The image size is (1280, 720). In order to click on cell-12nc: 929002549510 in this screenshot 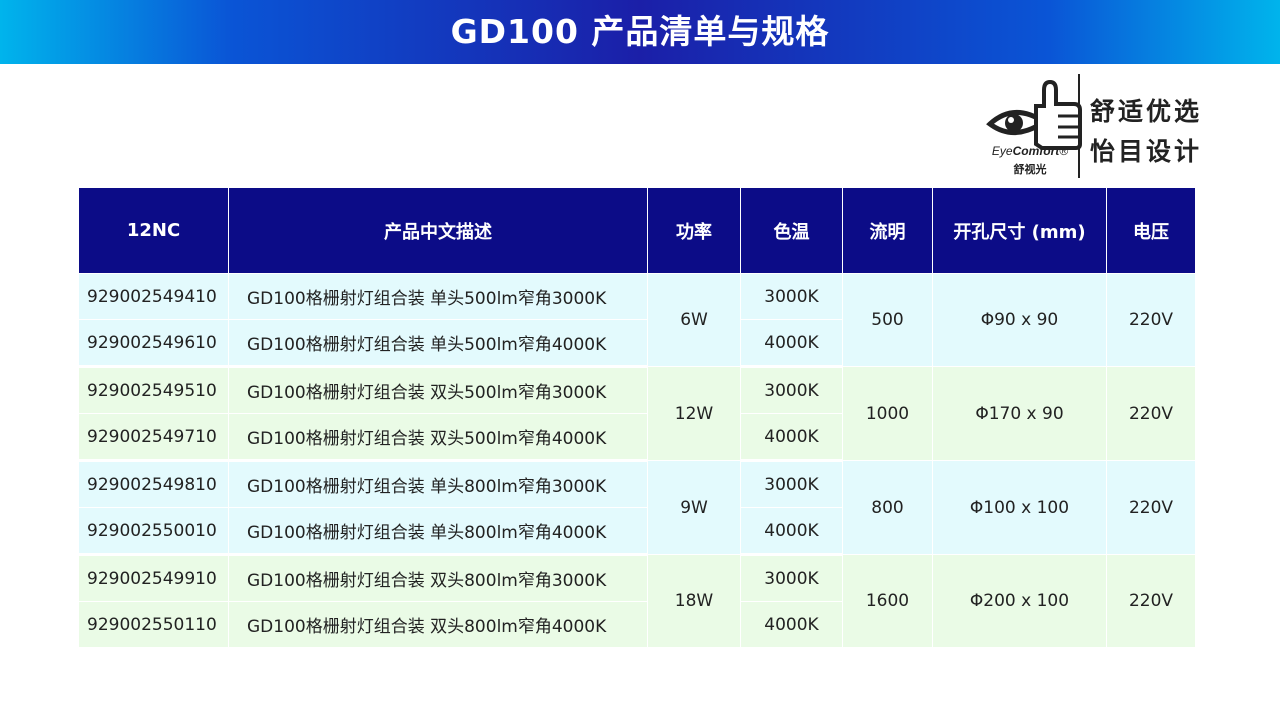, I will do `click(153, 390)`.